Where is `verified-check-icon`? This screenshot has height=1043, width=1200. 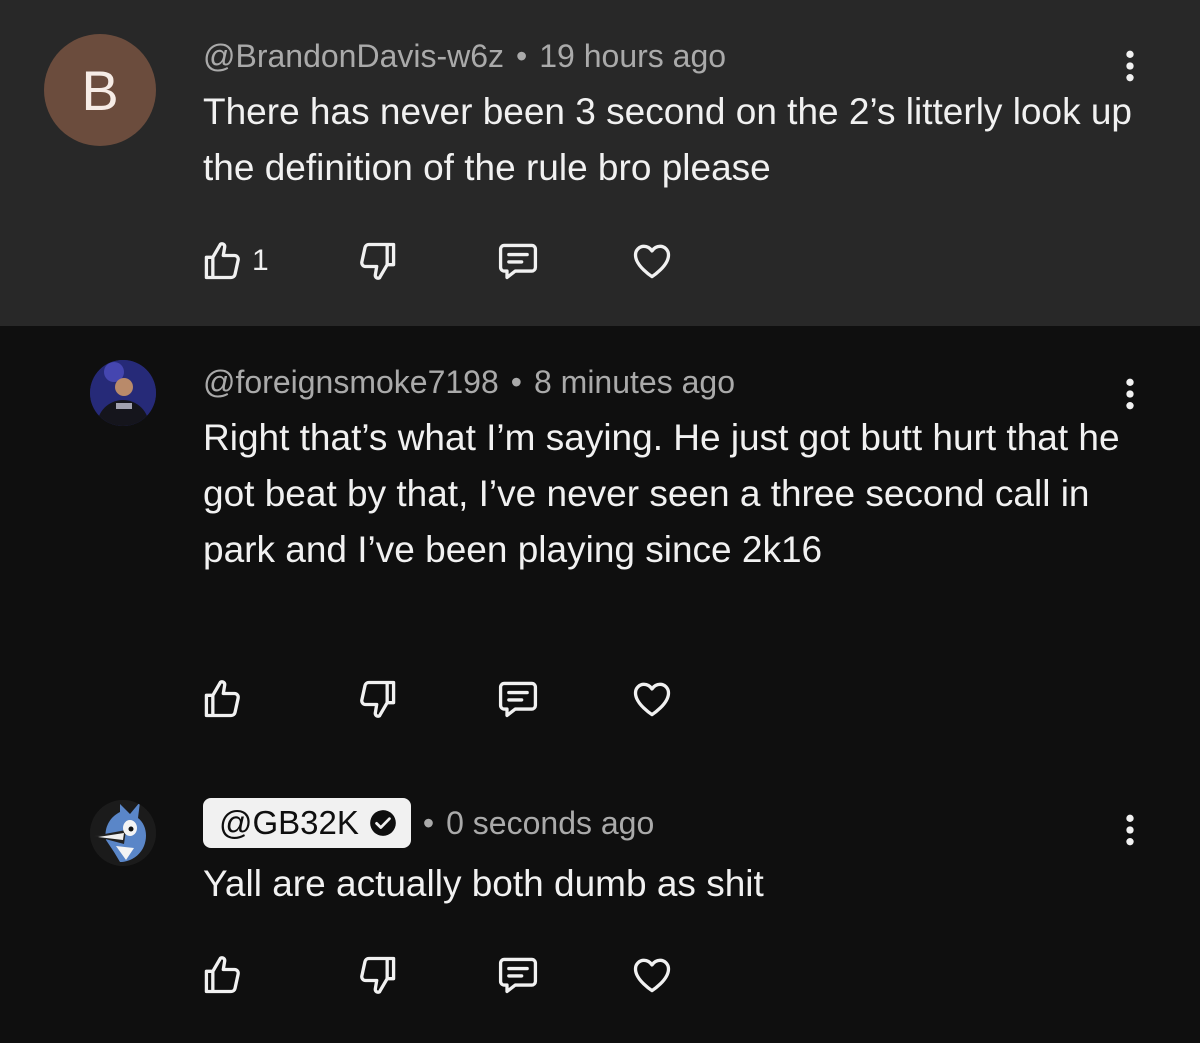 verified-check-icon is located at coordinates (383, 823).